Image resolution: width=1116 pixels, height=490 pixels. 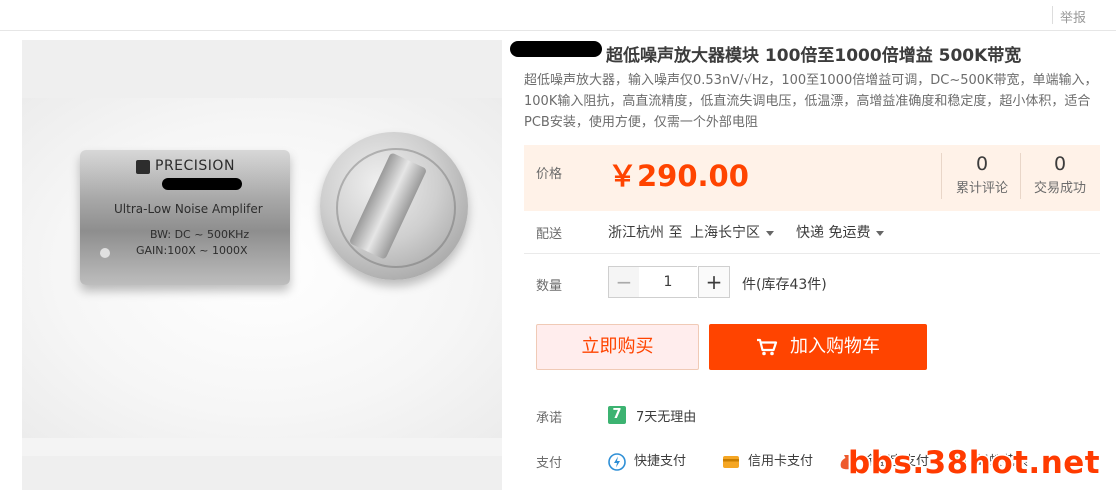 What do you see at coordinates (767, 347) in the screenshot?
I see `shopping-cart-icon` at bounding box center [767, 347].